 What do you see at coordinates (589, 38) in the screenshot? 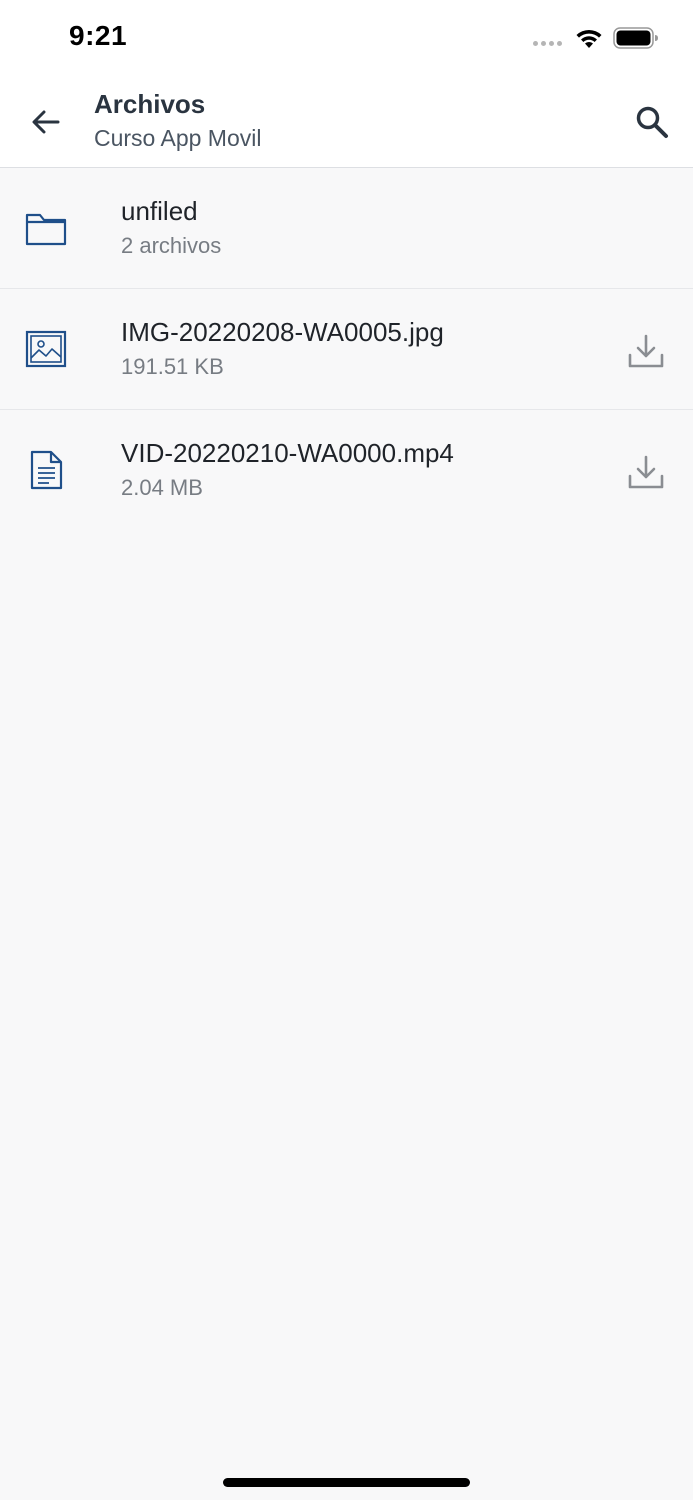
I see `wifi-icon` at bounding box center [589, 38].